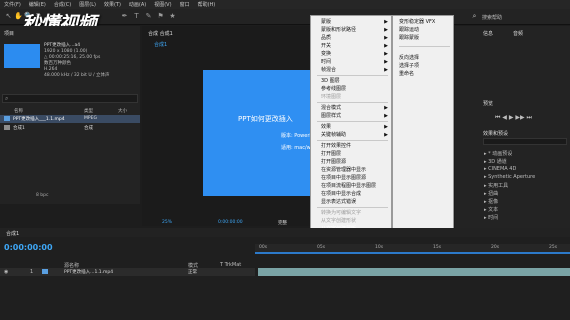  What do you see at coordinates (509, 177) in the screenshot?
I see `effects-category: ▸ Synthetic Aperture` at bounding box center [509, 177].